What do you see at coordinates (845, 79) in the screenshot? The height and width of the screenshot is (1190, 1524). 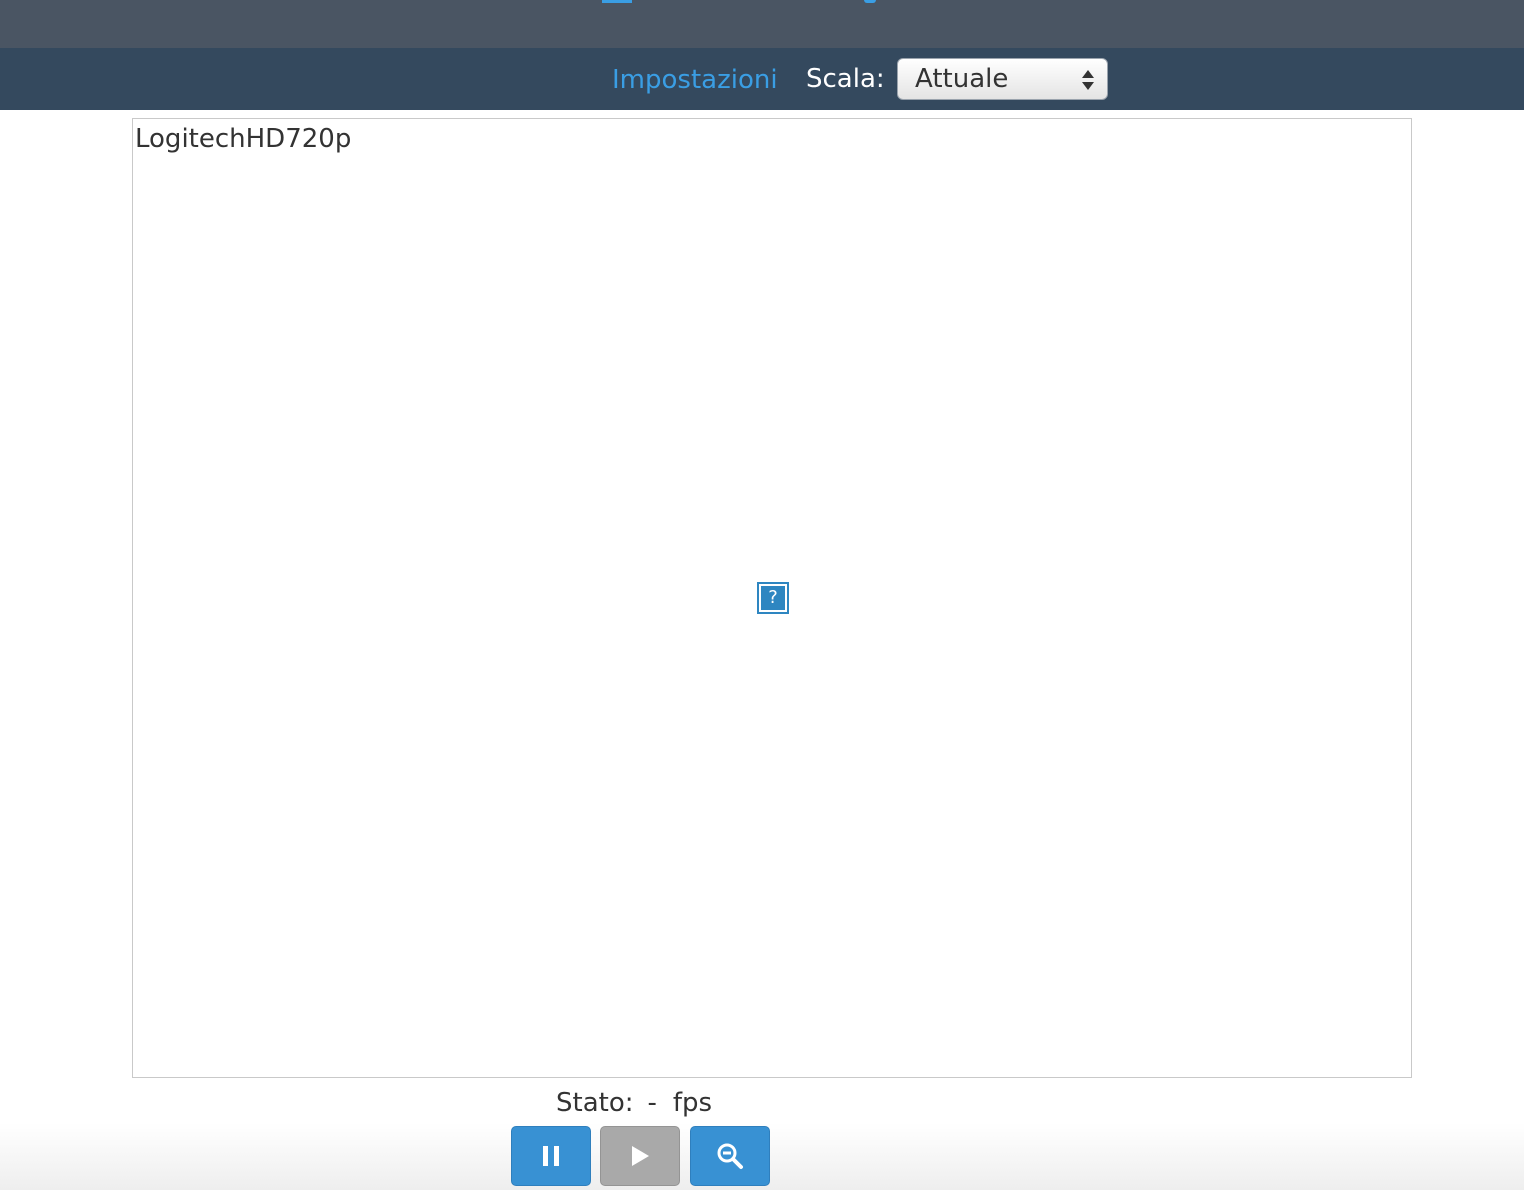 I see `scale-label: Scala:` at bounding box center [845, 79].